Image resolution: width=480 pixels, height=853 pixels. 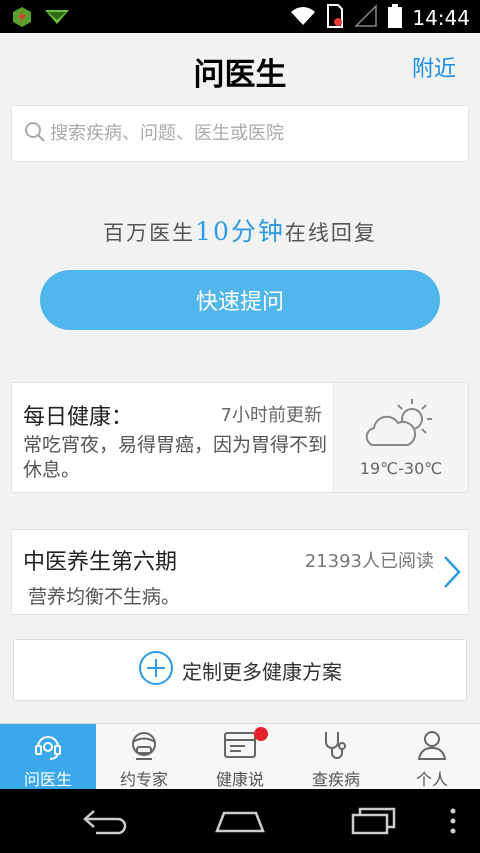 I want to click on tcm-article-title: 中医养生第六期, so click(x=100, y=562).